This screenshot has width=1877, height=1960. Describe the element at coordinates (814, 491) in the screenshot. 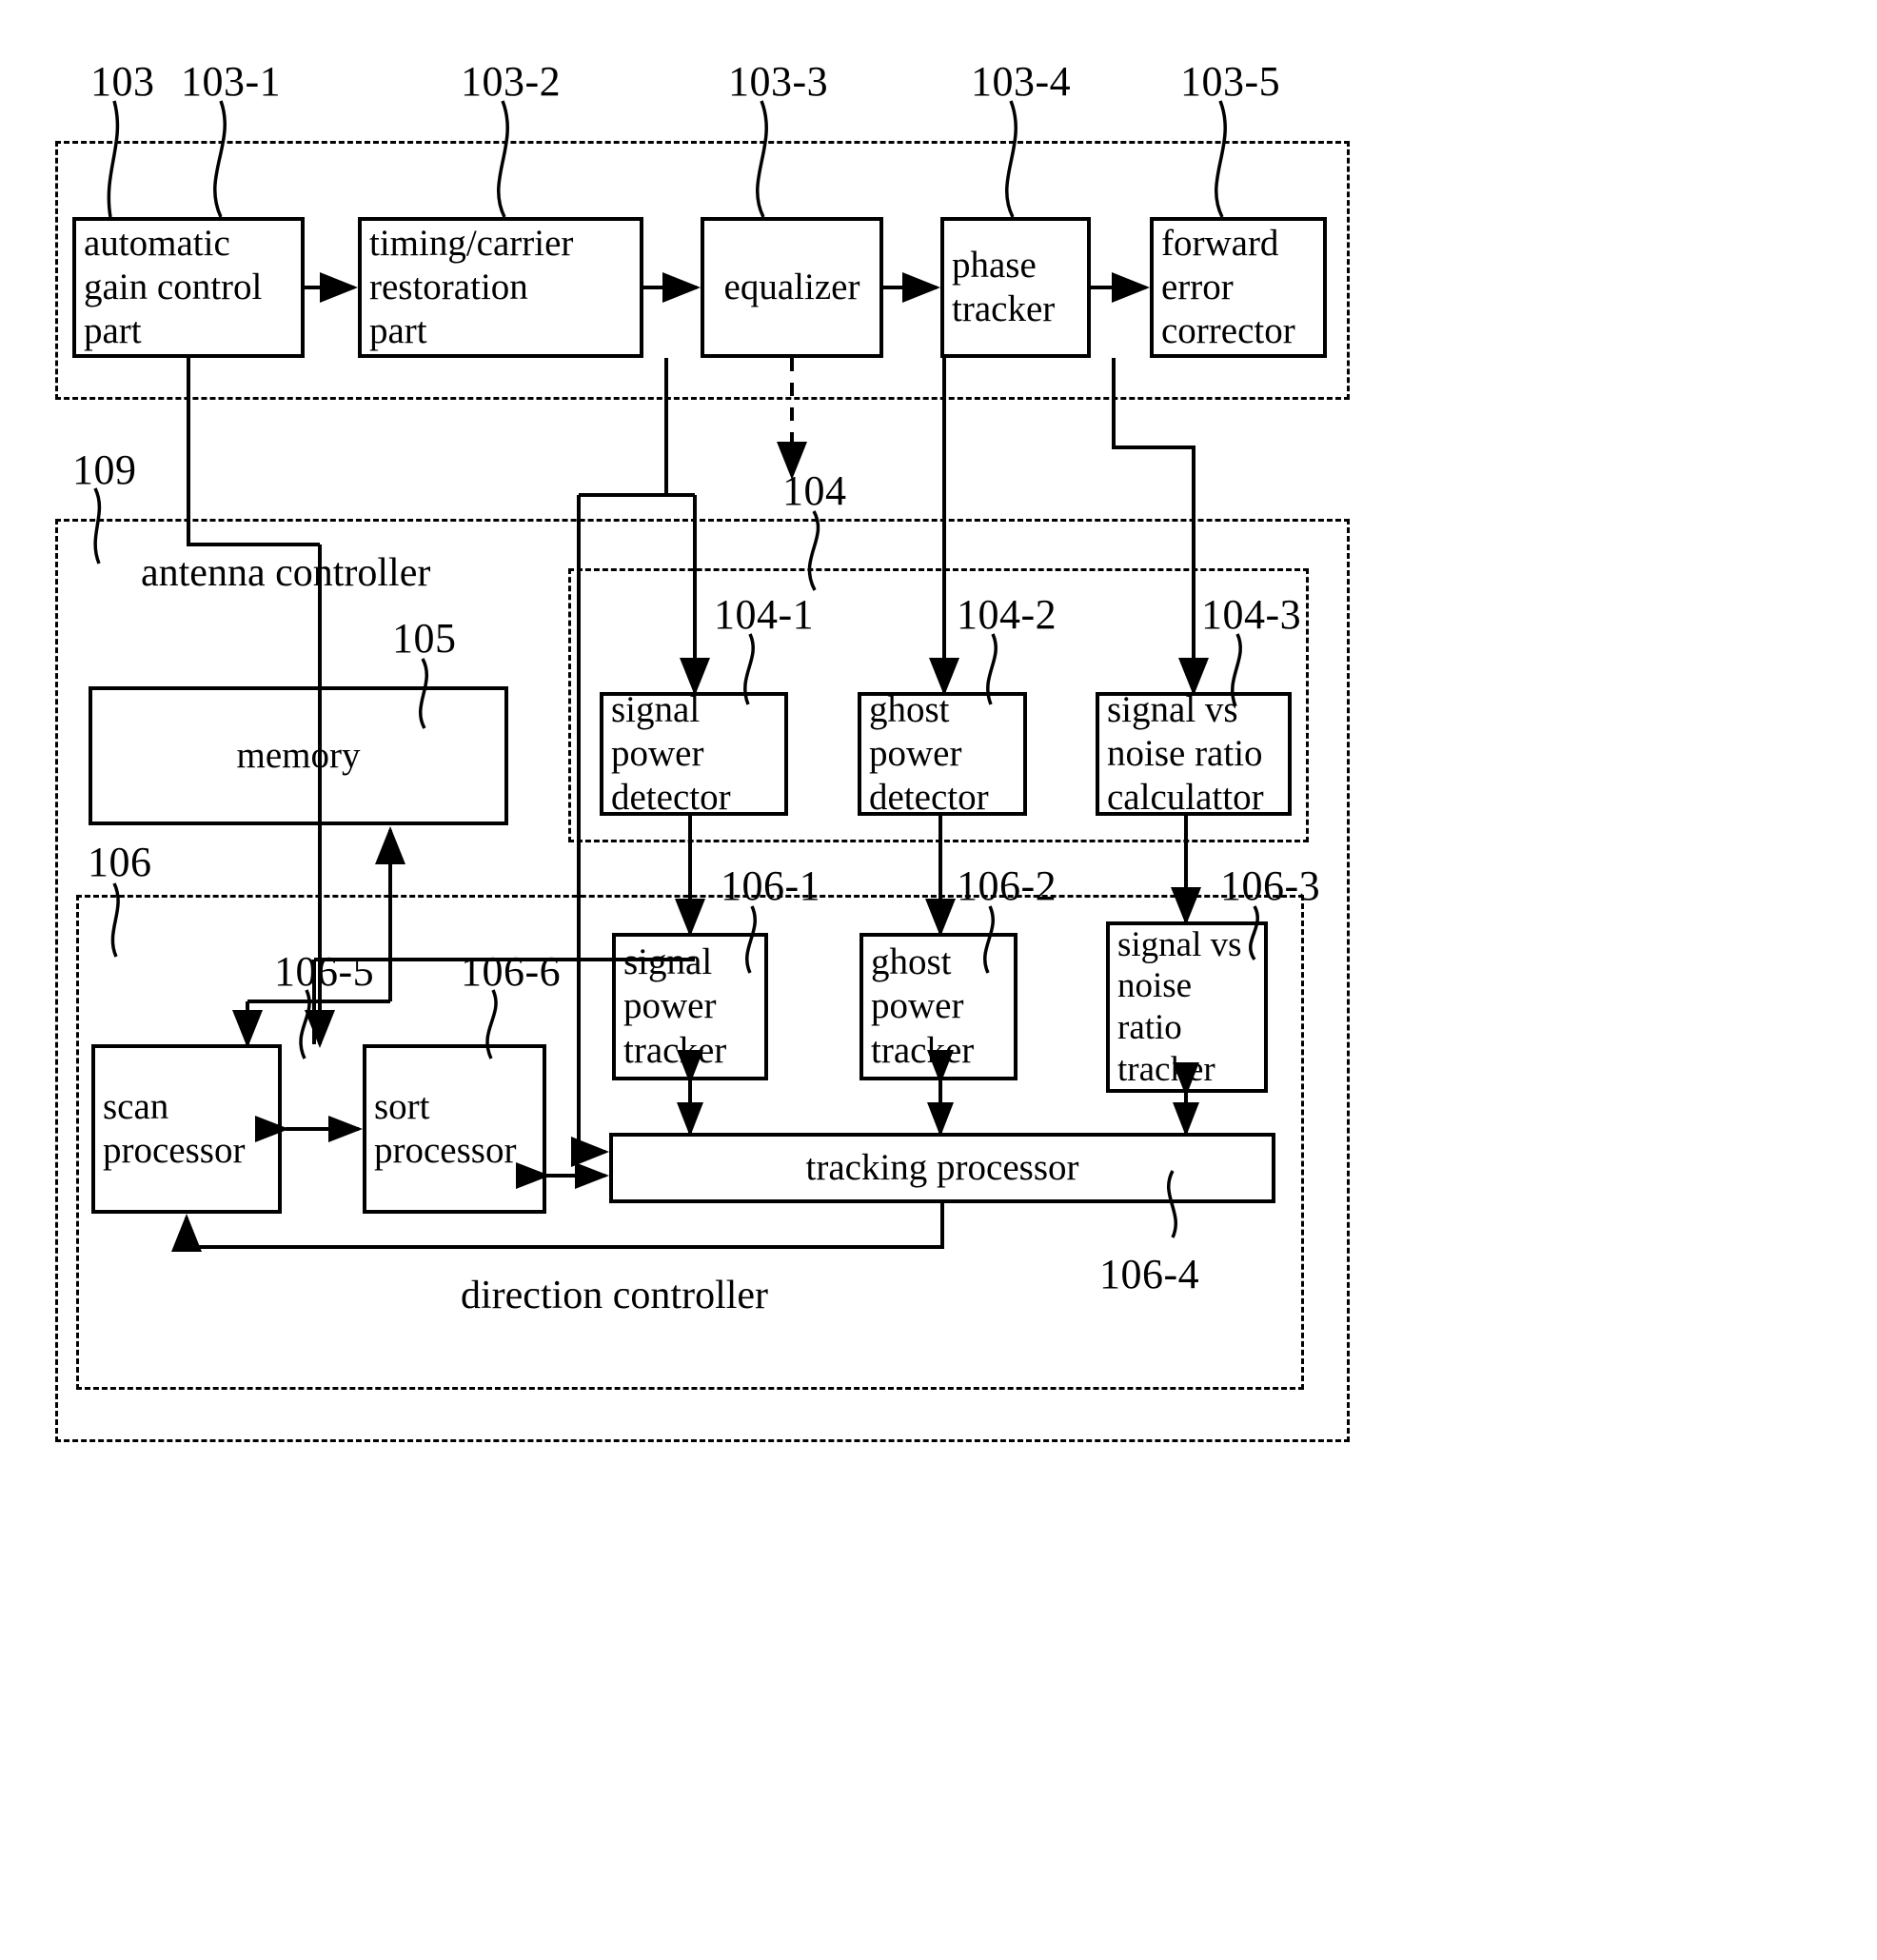

I see `ref-numeral-104: 104` at that location.